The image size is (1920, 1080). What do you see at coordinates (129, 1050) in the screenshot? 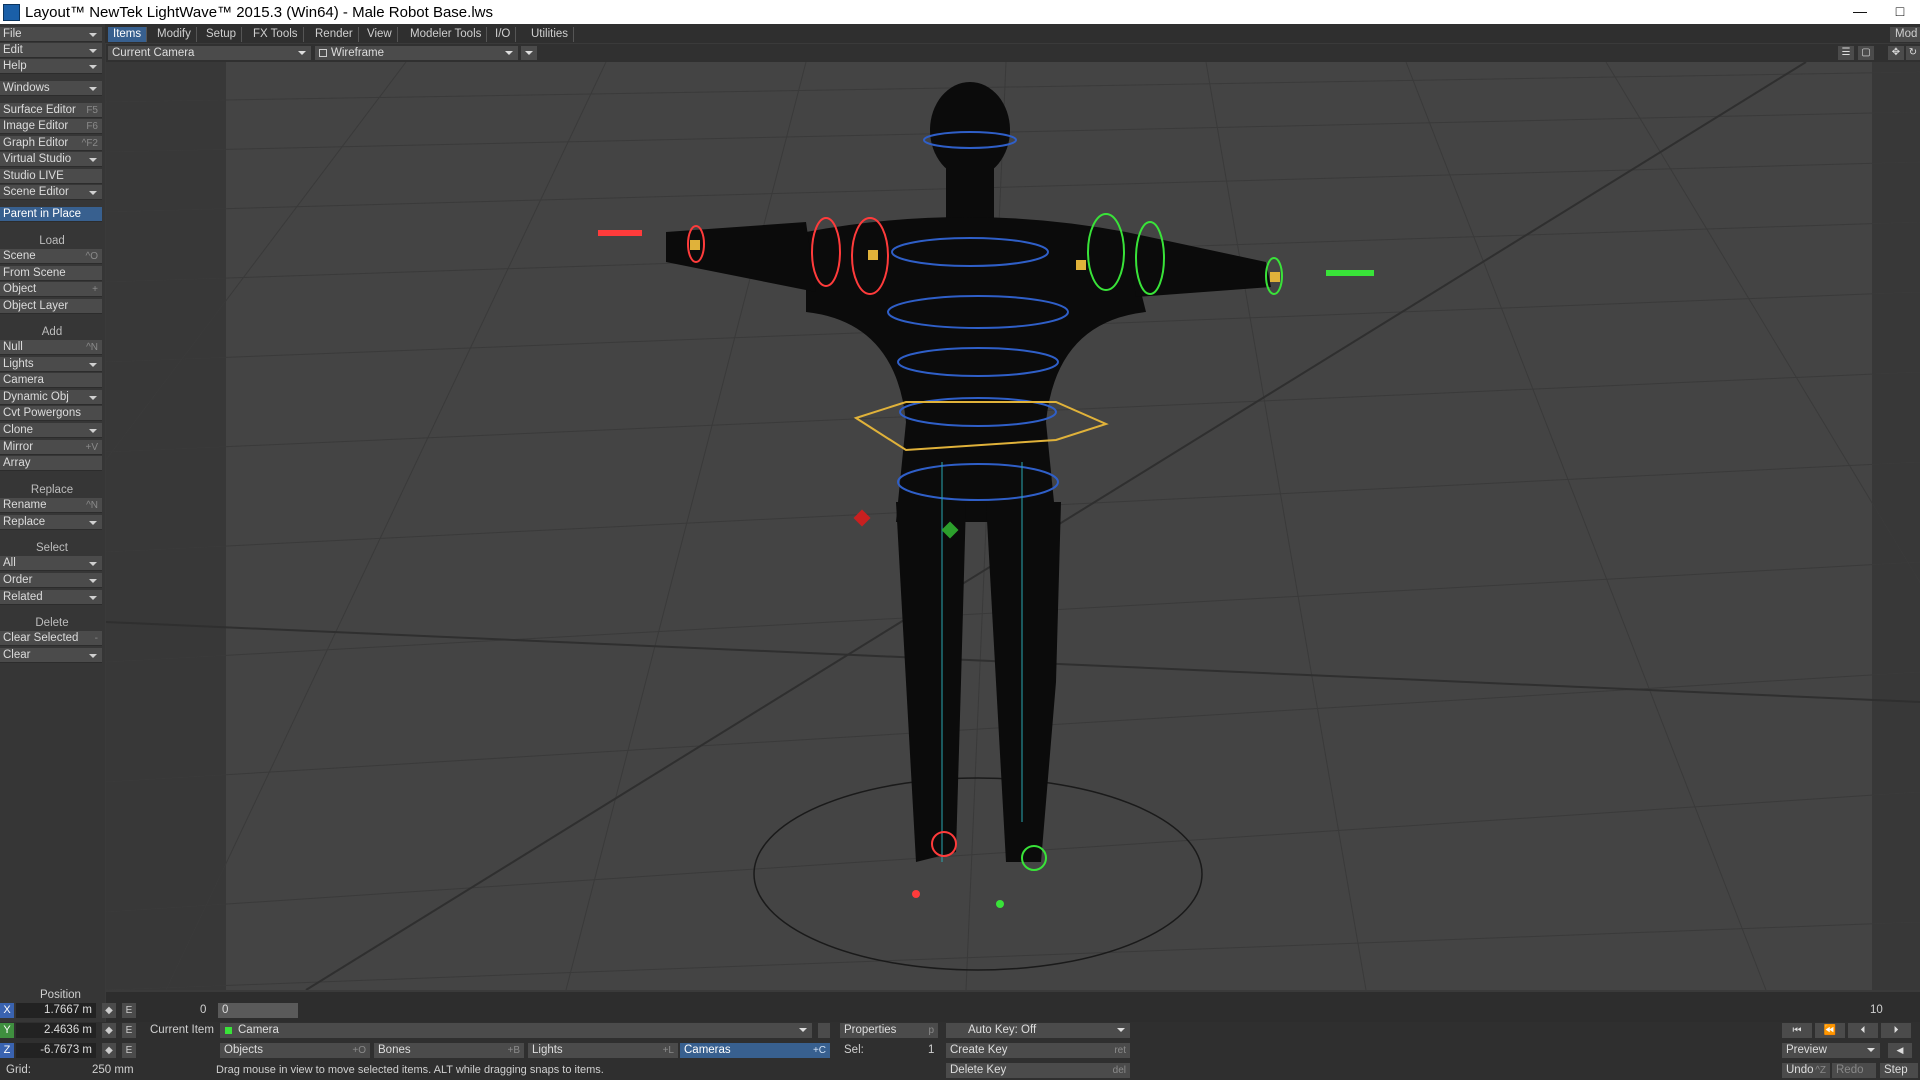
I see `z-envelope-button: E` at bounding box center [129, 1050].